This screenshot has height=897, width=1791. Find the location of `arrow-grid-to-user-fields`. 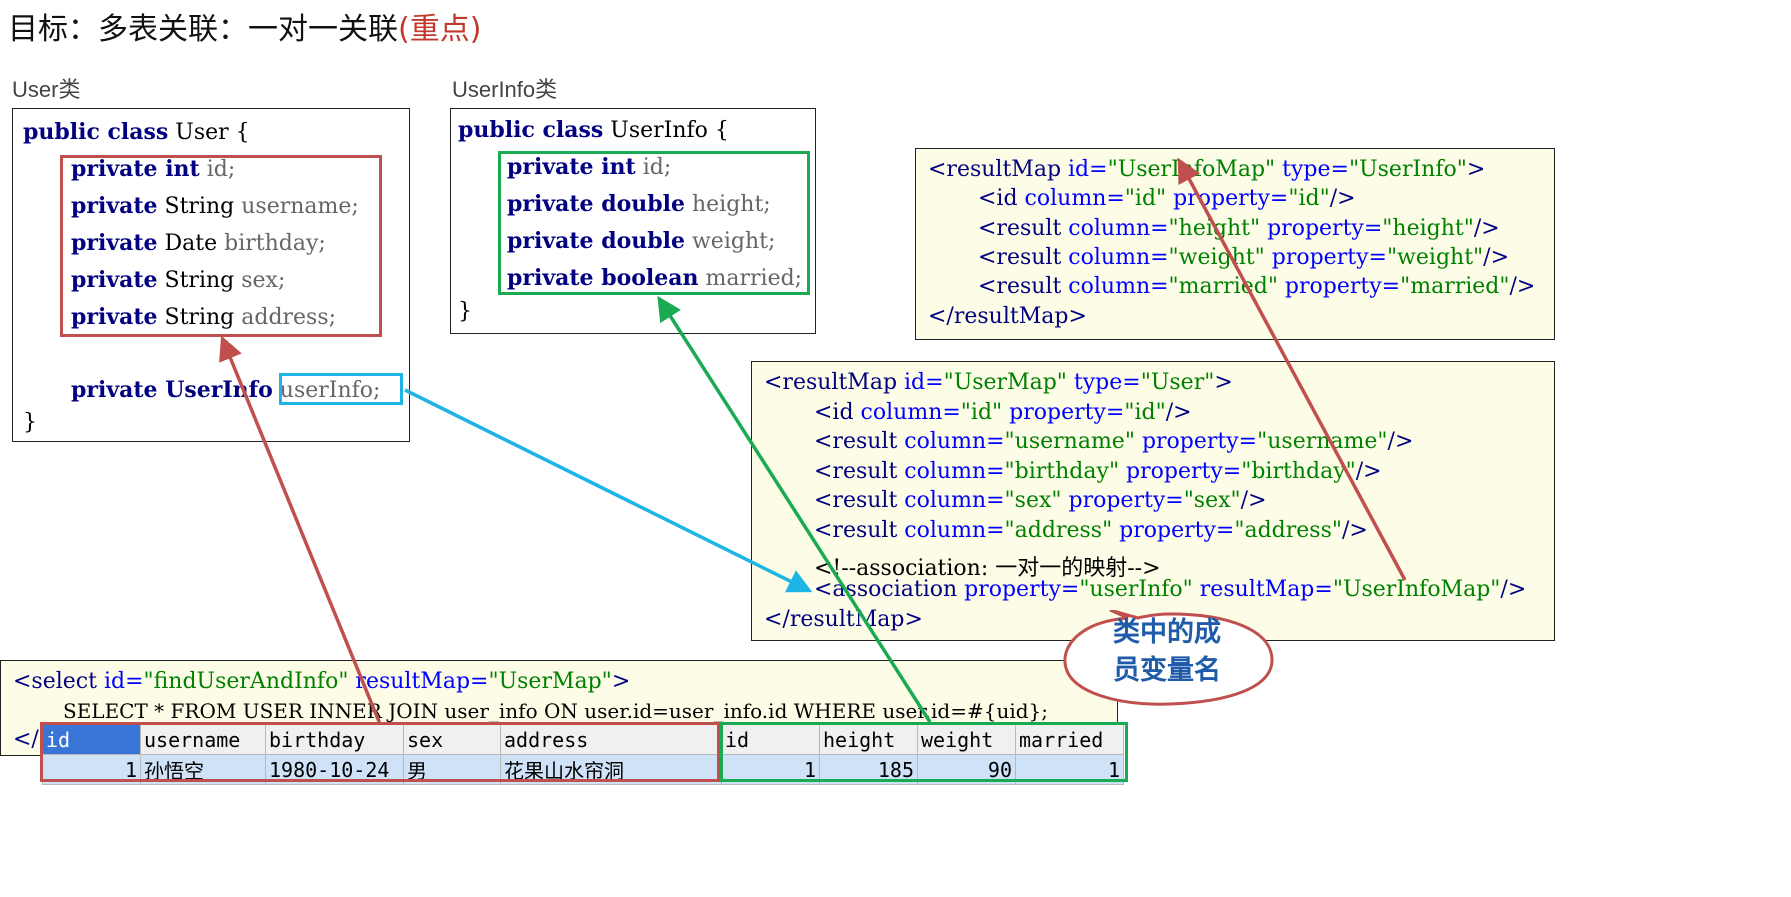

arrow-grid-to-user-fields is located at coordinates (300, 530).